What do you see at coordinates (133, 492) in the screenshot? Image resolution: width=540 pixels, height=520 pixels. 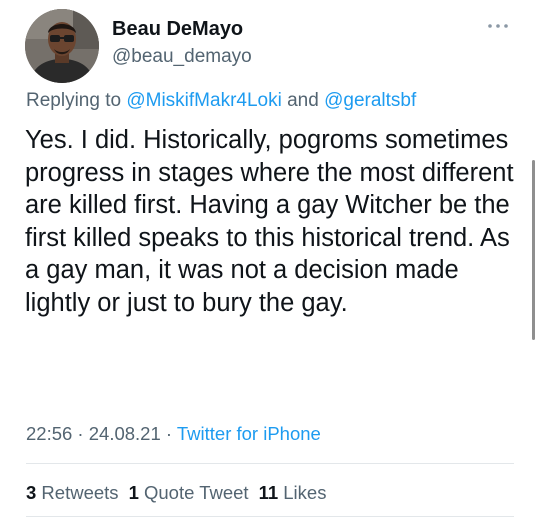 I see `quote-tweets-count: 1` at bounding box center [133, 492].